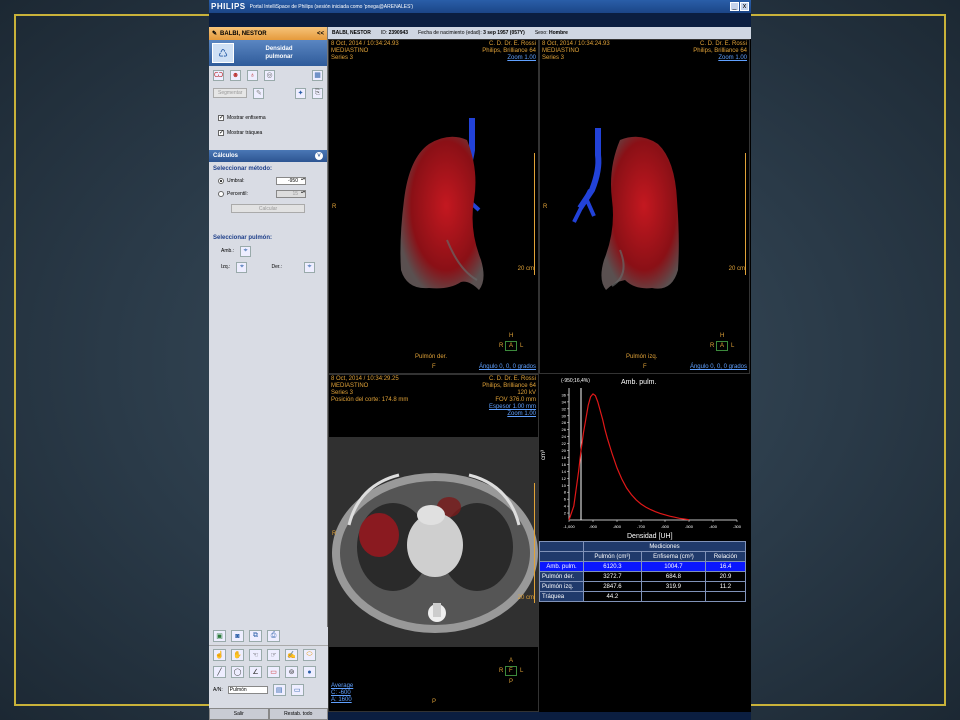 This screenshot has height=720, width=960. What do you see at coordinates (242, 267) in the screenshot?
I see `left-lung-icon: ⌖` at bounding box center [242, 267].